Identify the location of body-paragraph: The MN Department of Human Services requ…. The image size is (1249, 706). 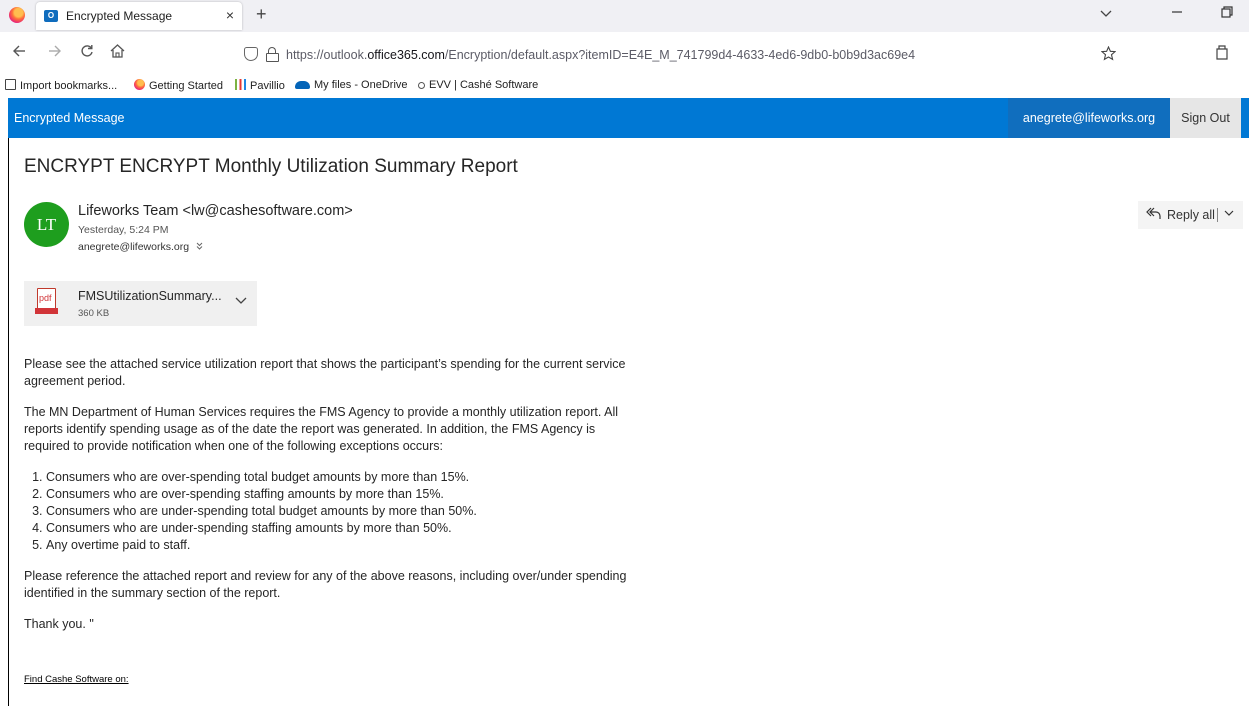
(321, 429).